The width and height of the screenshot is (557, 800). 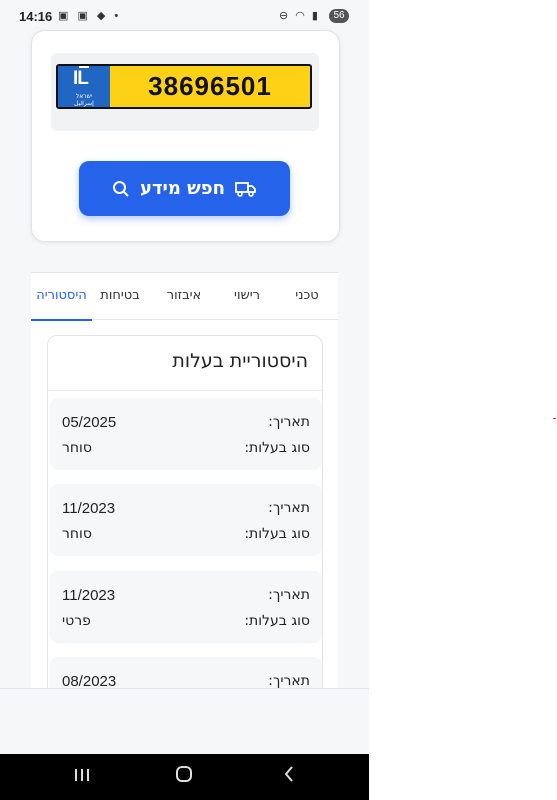 I want to click on status-bar: 14:16 ▣ ▣ ◆ • ⊖ ◠ ▮ 56, so click(x=184, y=17).